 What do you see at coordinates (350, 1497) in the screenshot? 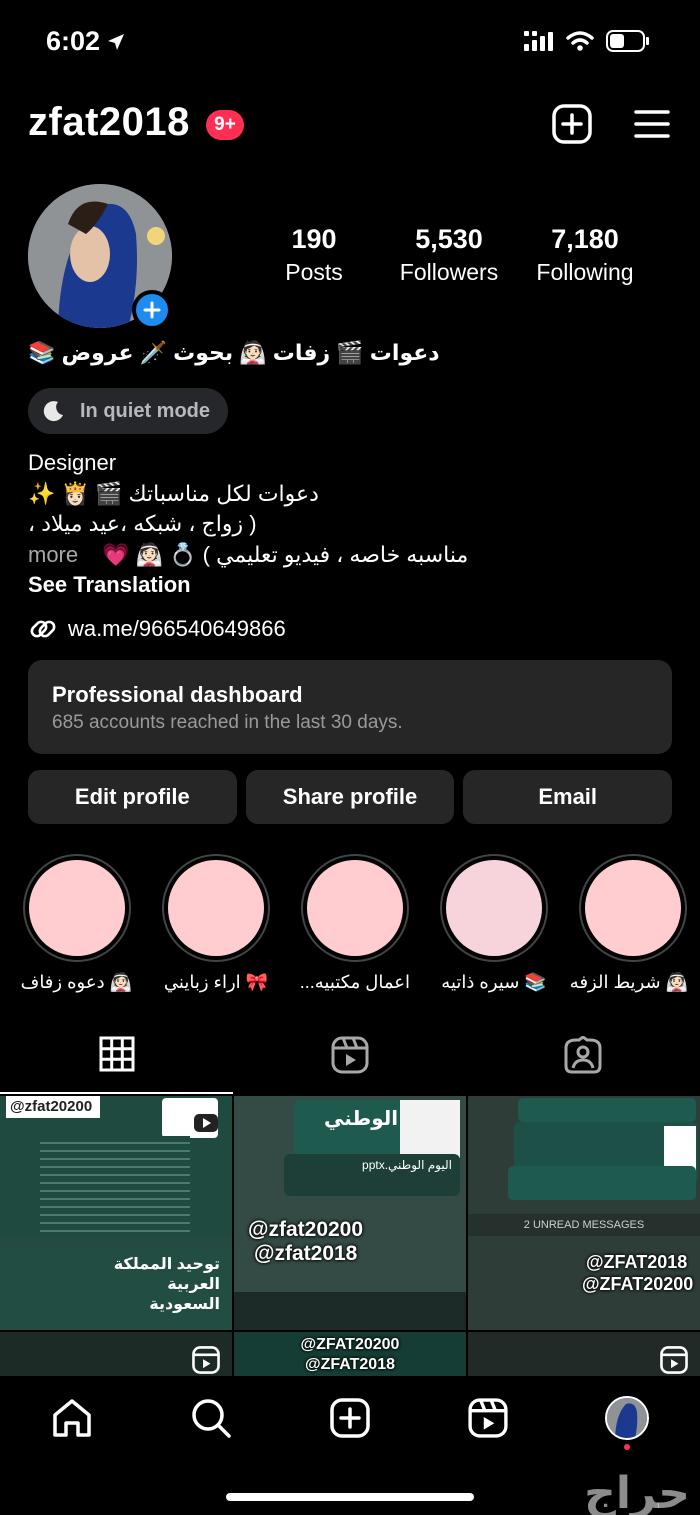
I see `home-indicator` at bounding box center [350, 1497].